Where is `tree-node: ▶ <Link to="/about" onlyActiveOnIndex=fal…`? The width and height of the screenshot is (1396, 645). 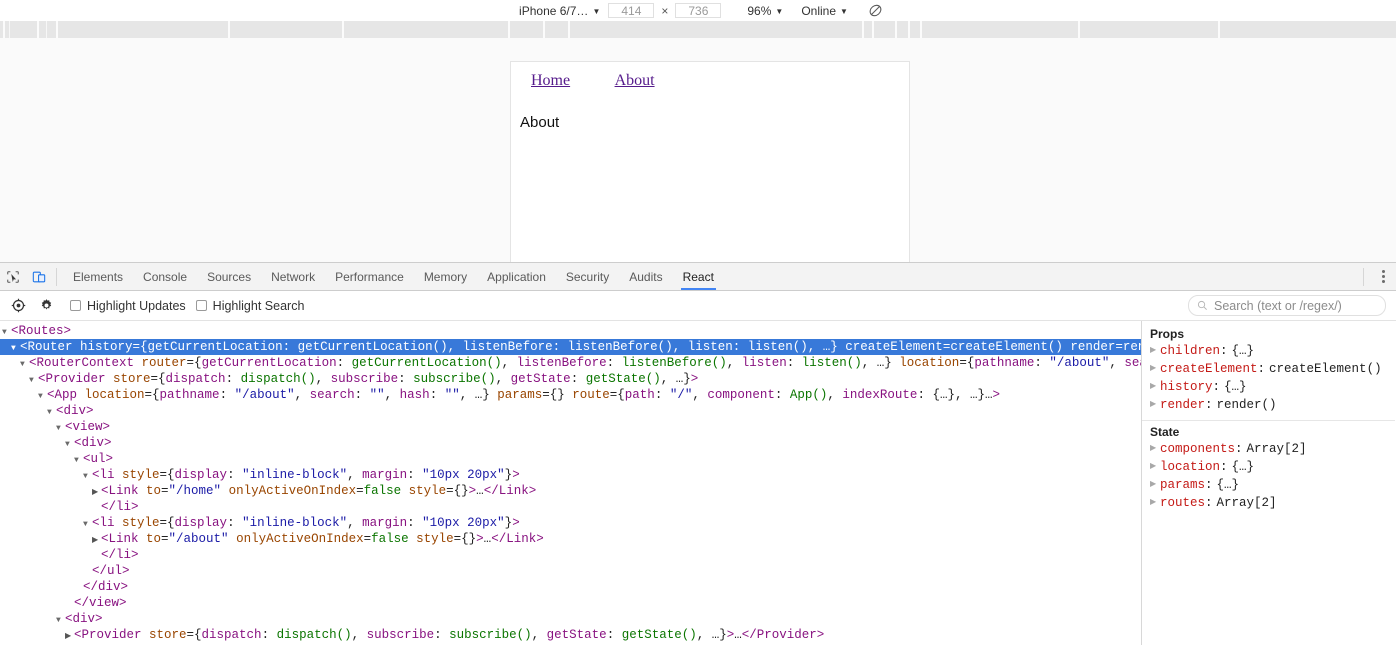
tree-node: ▶ <Link to="/about" onlyActiveOnIndex=fal… is located at coordinates (570, 539).